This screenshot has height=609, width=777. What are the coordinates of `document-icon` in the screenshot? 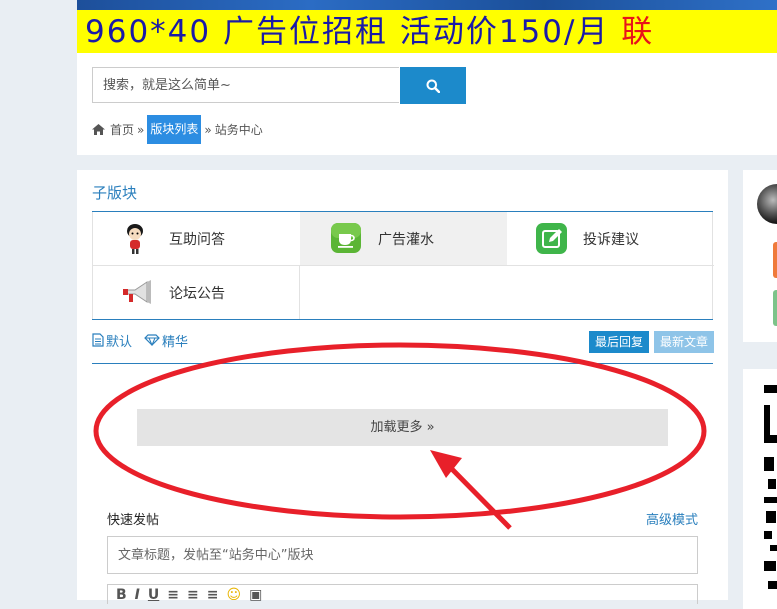 It's located at (98, 340).